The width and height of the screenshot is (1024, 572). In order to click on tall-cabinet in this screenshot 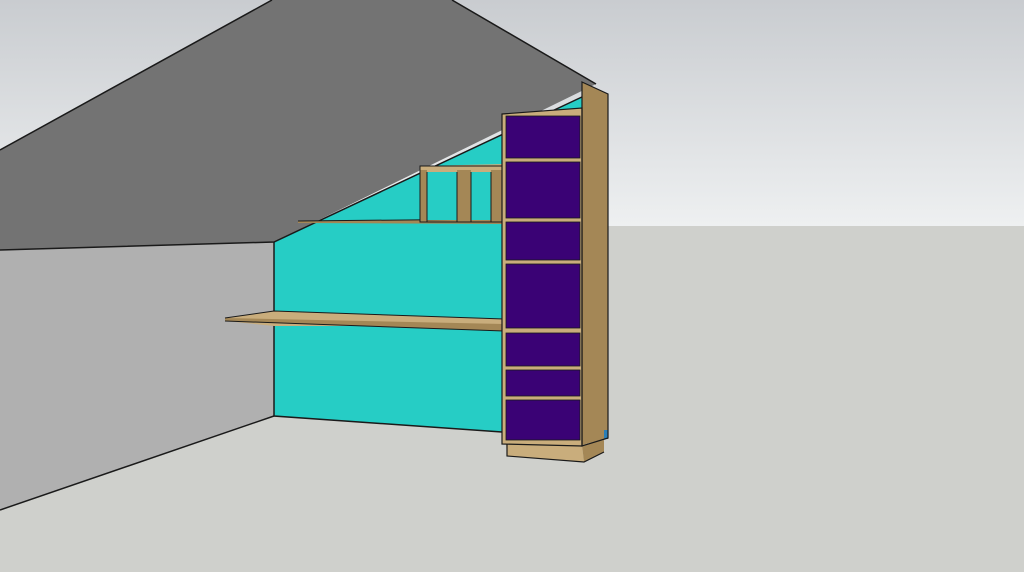, I will do `click(555, 272)`.